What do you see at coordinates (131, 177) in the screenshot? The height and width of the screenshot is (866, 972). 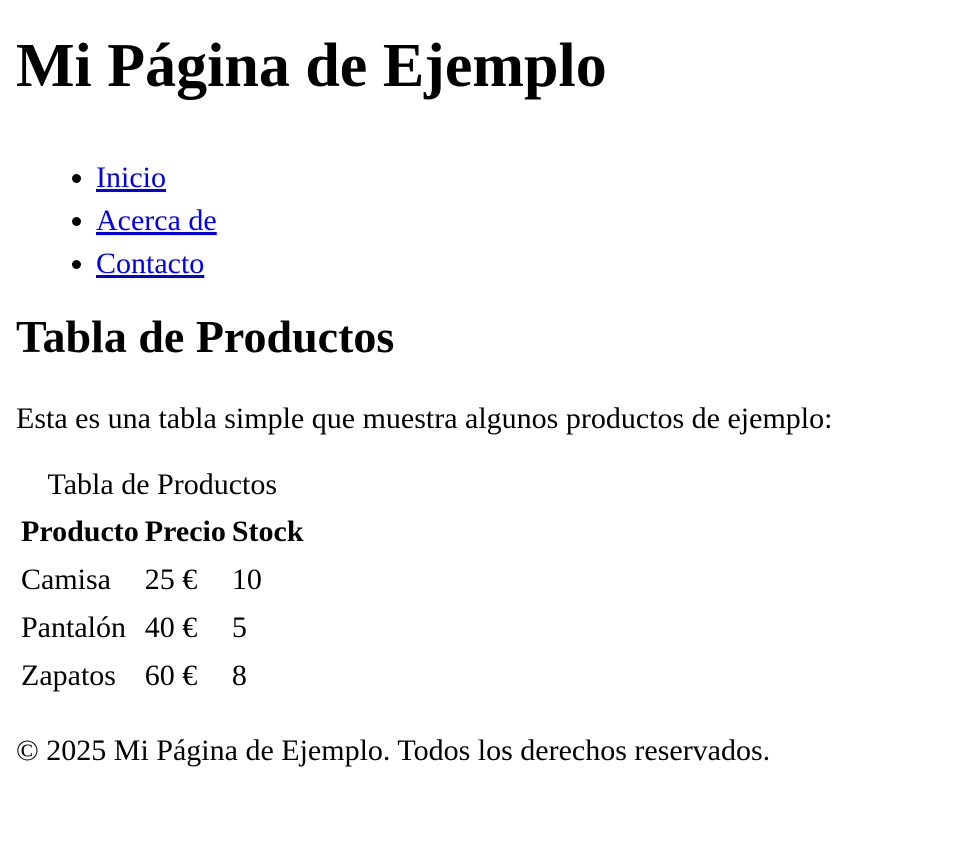 I see `nav-link-inicio: Inicio` at bounding box center [131, 177].